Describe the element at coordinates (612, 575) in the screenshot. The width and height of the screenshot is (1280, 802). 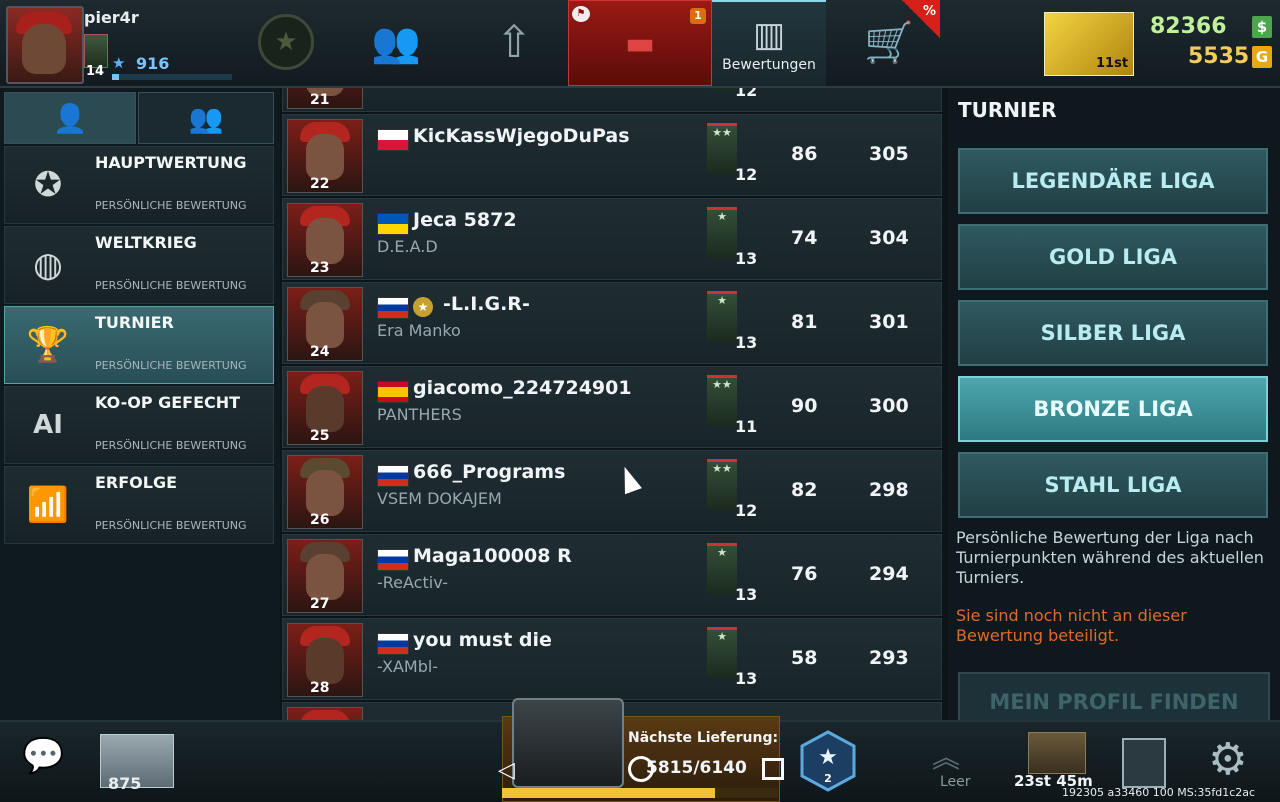
I see `table-row: 27 Maga100008 R -ReActiv- ★ 13 76 294` at that location.